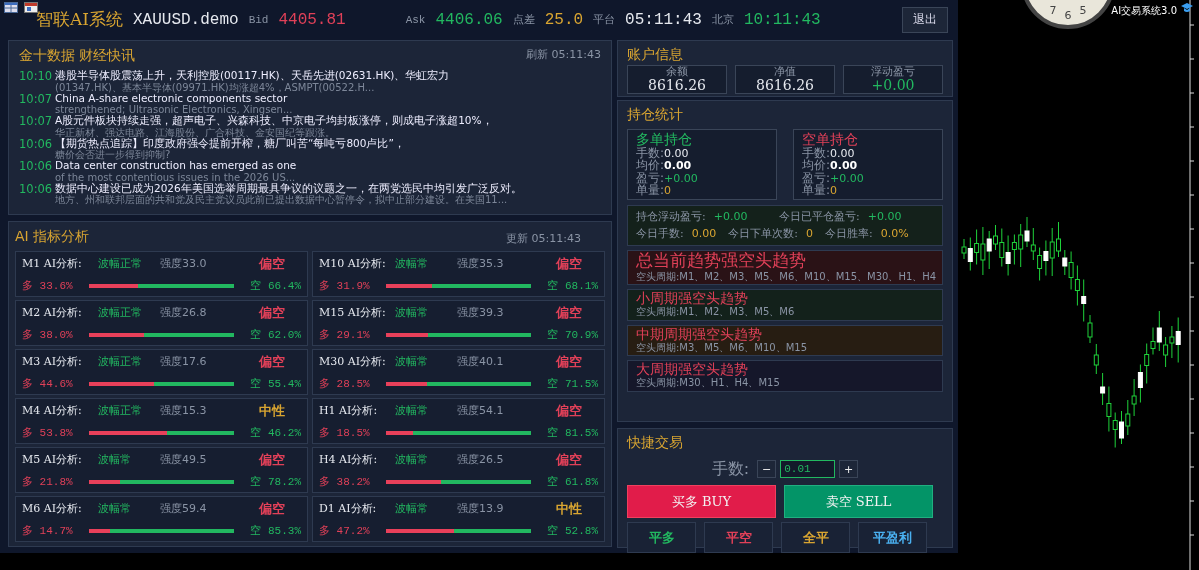 The width and height of the screenshot is (1199, 570). What do you see at coordinates (469, 20) in the screenshot?
I see `ask-price: 4406.06` at bounding box center [469, 20].